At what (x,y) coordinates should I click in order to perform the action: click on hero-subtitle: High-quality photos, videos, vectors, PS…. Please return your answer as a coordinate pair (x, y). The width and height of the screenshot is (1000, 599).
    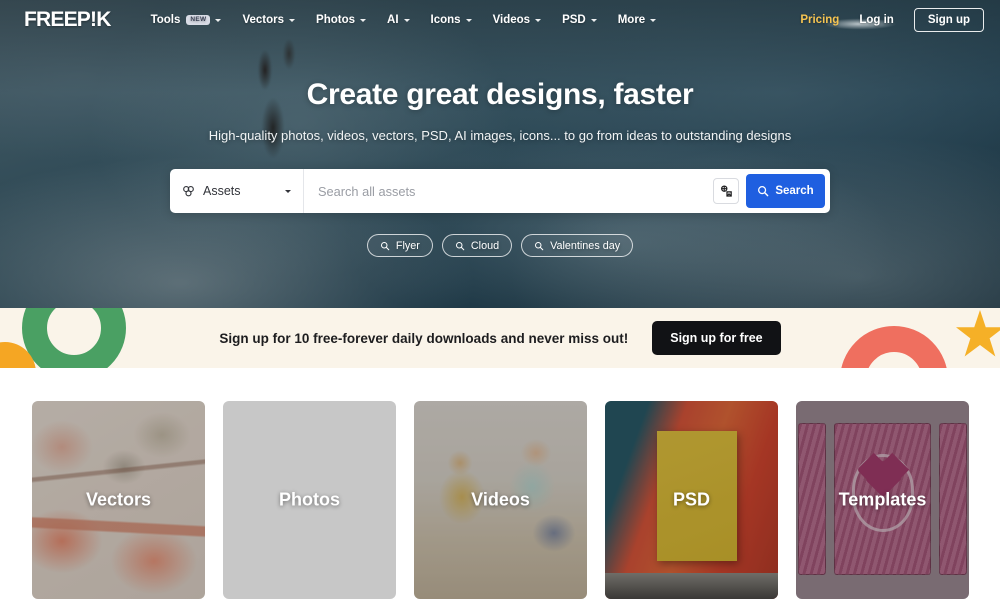
    Looking at the image, I should click on (500, 135).